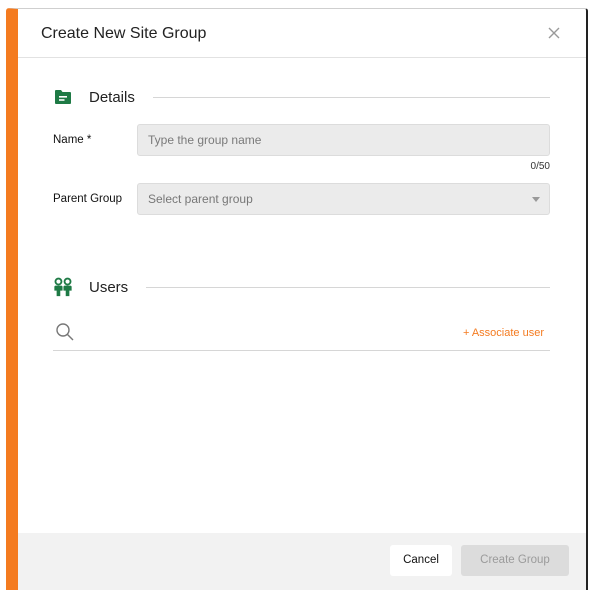 The height and width of the screenshot is (597, 596). I want to click on associate-user-link: + Associate user, so click(503, 333).